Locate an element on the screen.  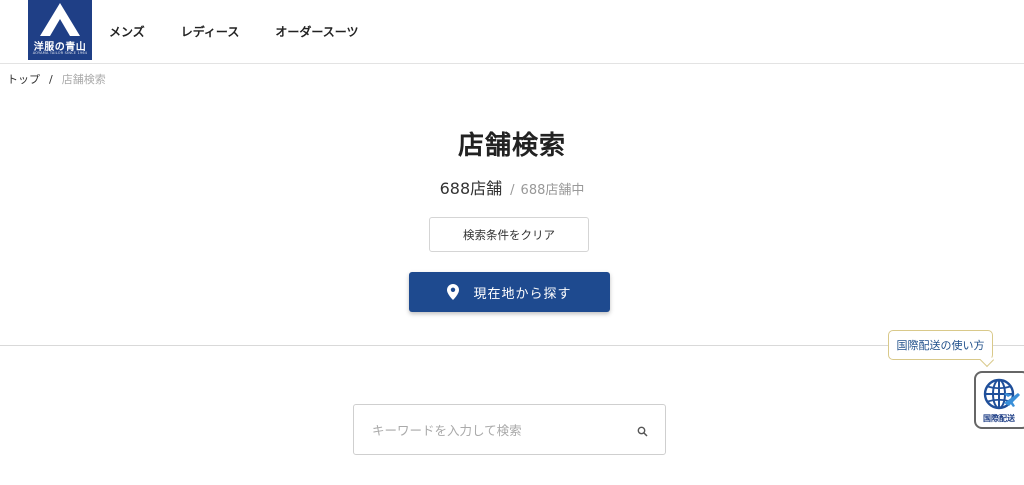
keyword-search-input is located at coordinates (497, 430).